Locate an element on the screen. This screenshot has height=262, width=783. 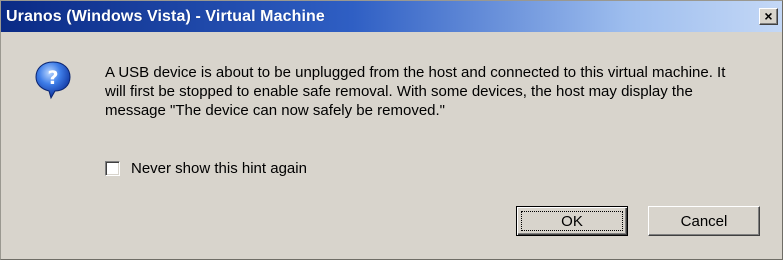
ok-button: OK is located at coordinates (572, 221).